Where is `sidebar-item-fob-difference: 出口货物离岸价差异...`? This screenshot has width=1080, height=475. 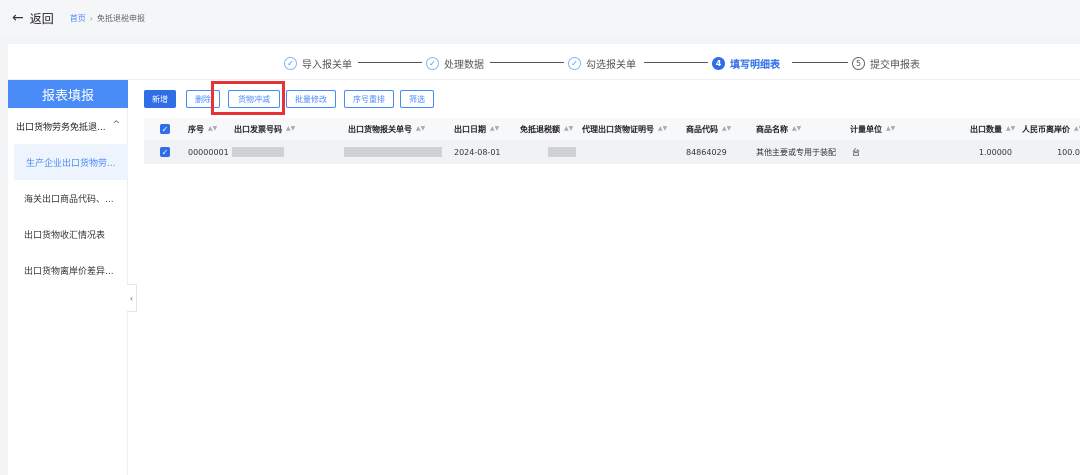
sidebar-item-fob-difference: 出口货物离岸价差异... is located at coordinates (68, 270).